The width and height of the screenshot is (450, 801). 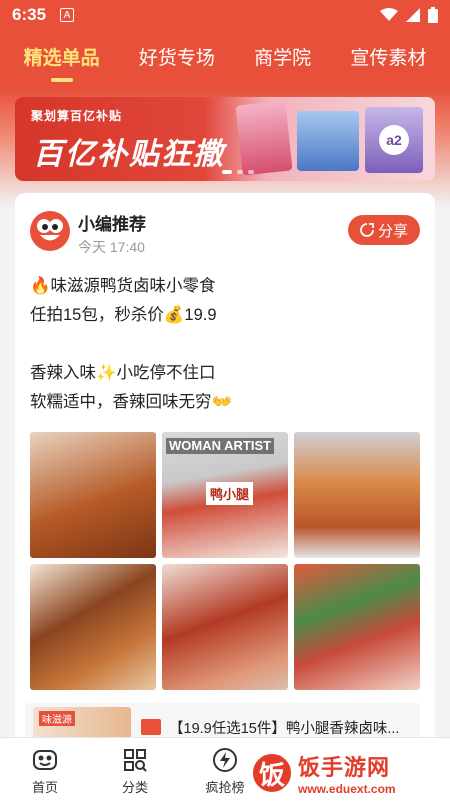 I want to click on share-icon, so click(x=367, y=230).